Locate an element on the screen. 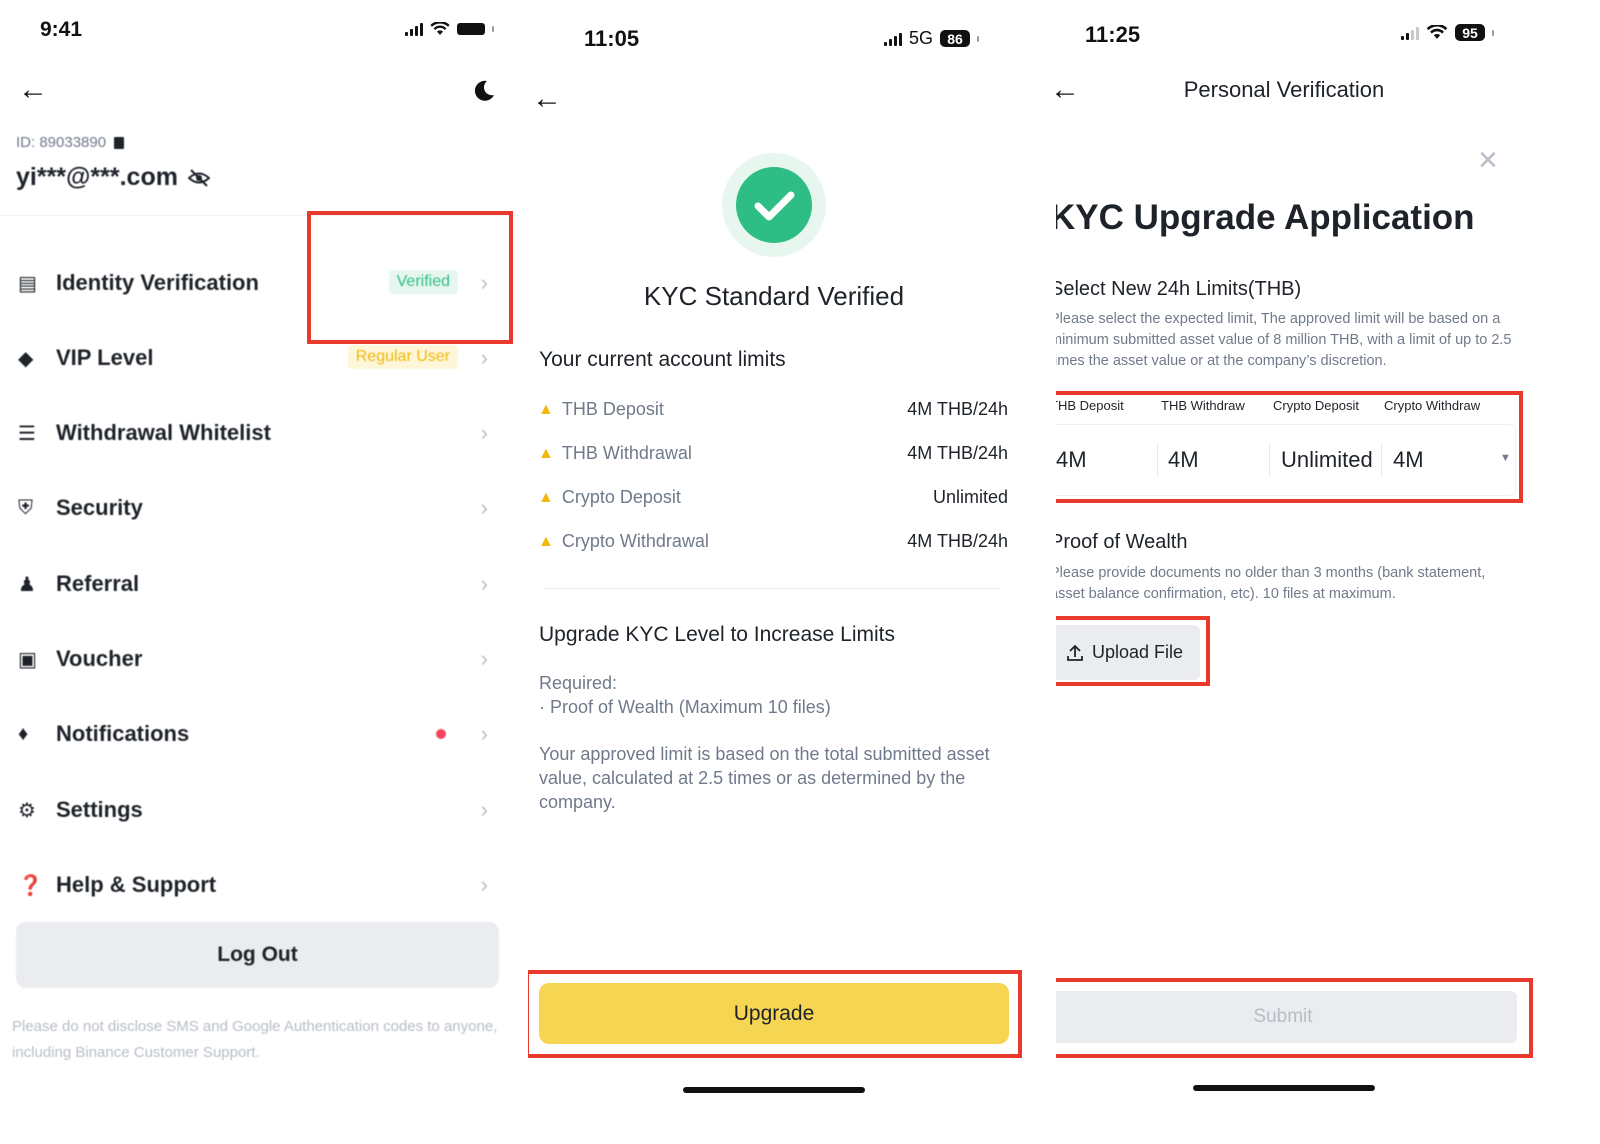 This screenshot has width=1600, height=1144. diamond-icon: ◆ is located at coordinates (26, 358).